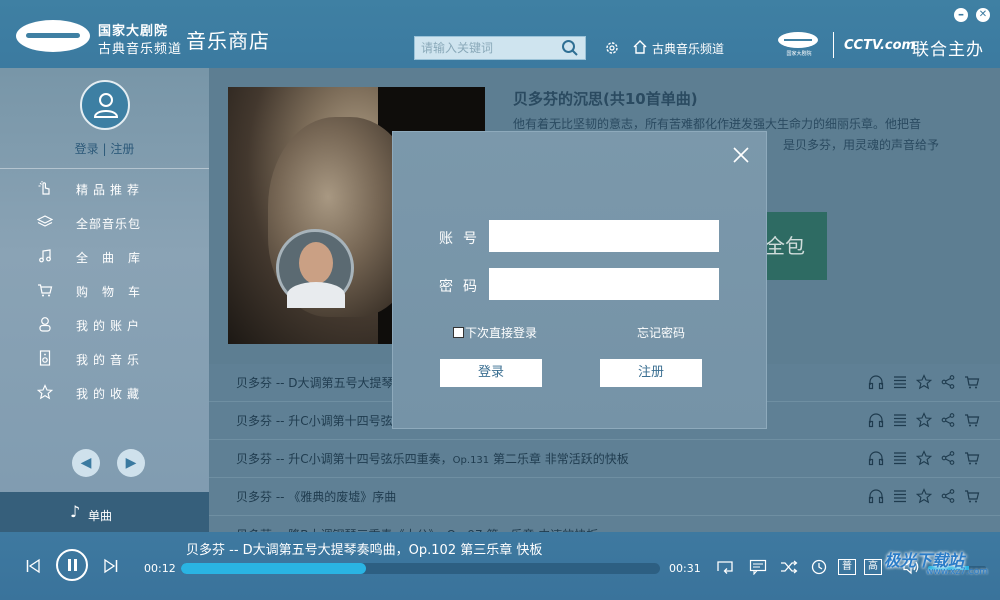 This screenshot has height=600, width=1000. What do you see at coordinates (111, 566) in the screenshot?
I see `next-track-icon` at bounding box center [111, 566].